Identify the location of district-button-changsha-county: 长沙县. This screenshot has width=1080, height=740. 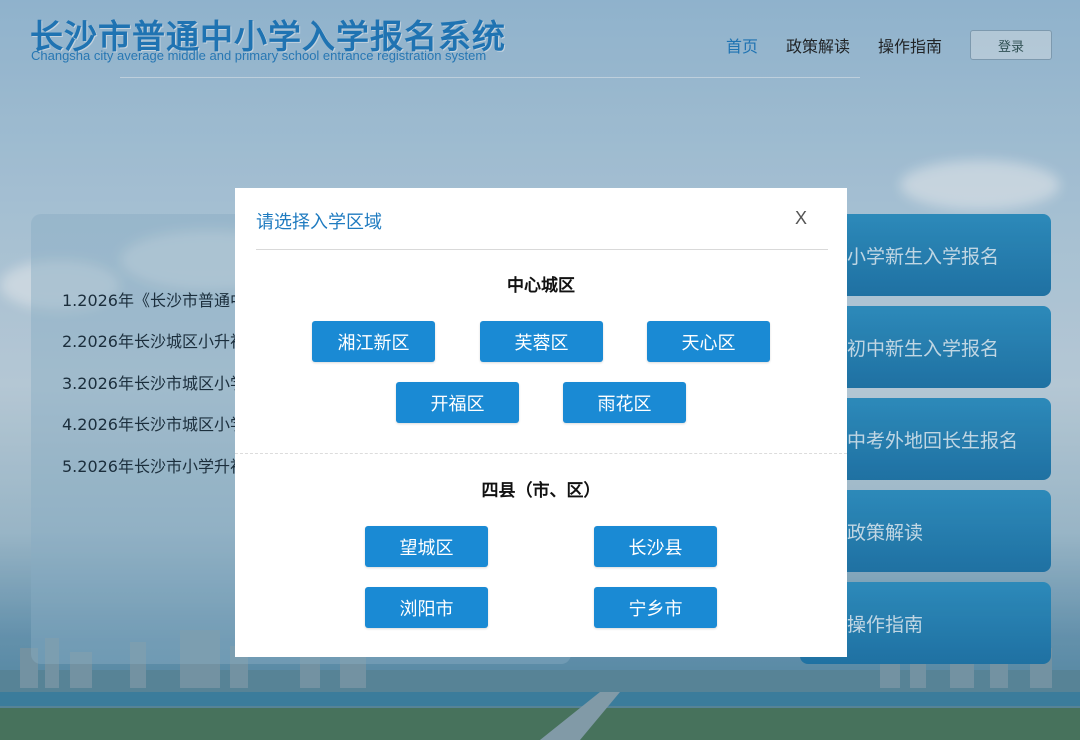
(655, 546).